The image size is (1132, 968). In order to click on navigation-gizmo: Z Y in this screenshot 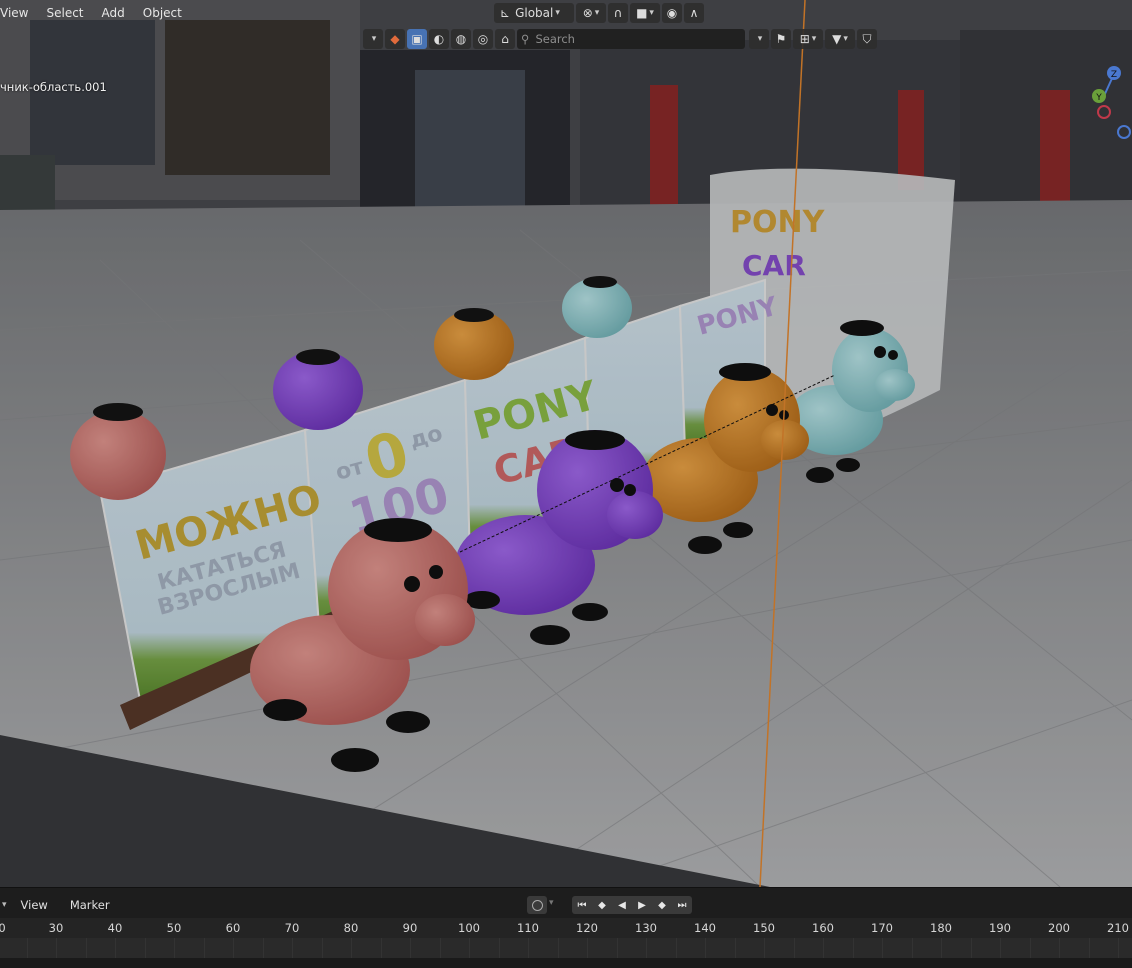, I will do `click(1110, 105)`.